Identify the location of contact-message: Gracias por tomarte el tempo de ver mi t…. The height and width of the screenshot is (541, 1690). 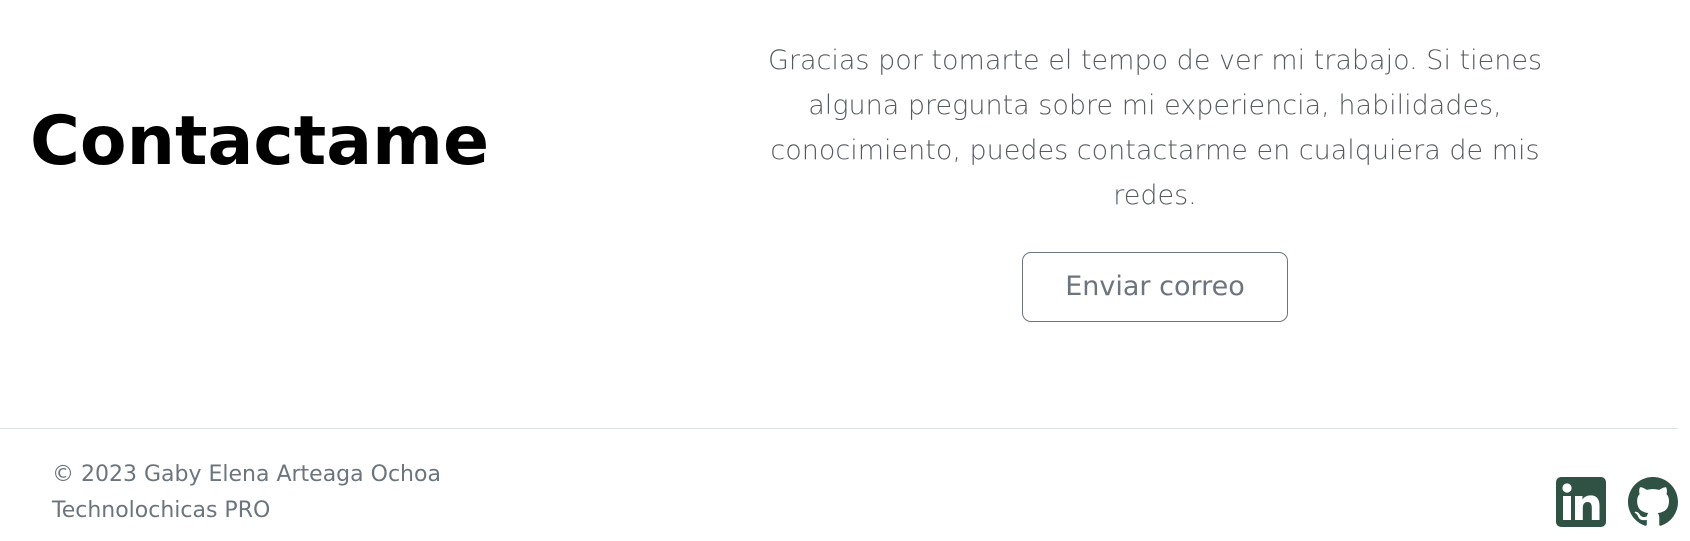
(1155, 128).